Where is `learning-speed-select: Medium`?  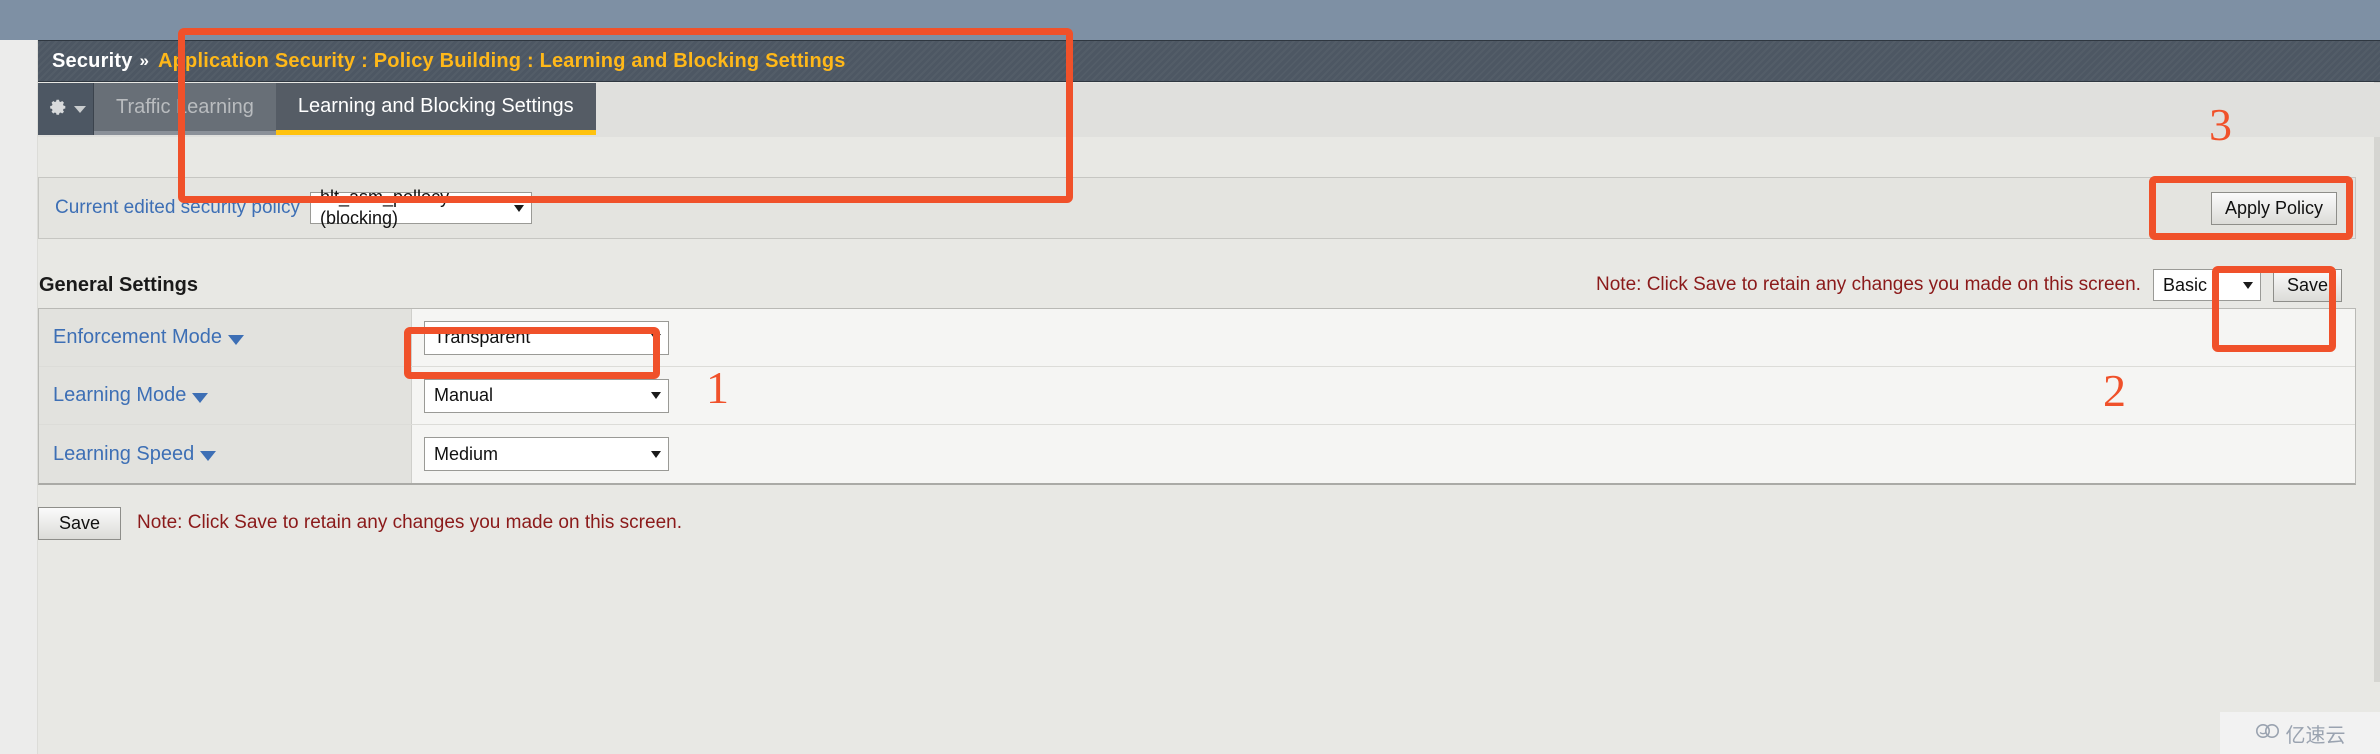
learning-speed-select: Medium is located at coordinates (546, 454).